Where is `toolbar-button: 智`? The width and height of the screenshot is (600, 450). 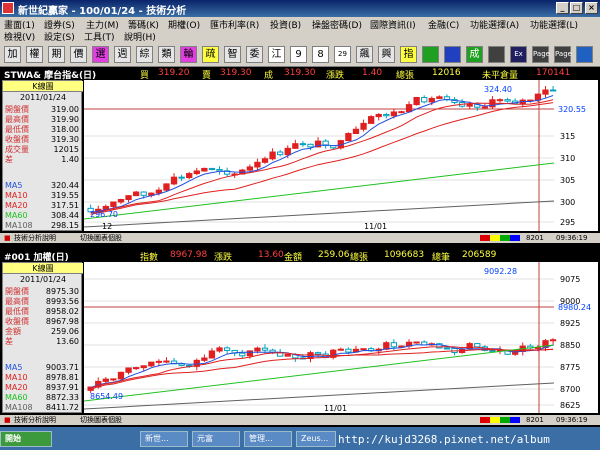 toolbar-button: 智 is located at coordinates (232, 54).